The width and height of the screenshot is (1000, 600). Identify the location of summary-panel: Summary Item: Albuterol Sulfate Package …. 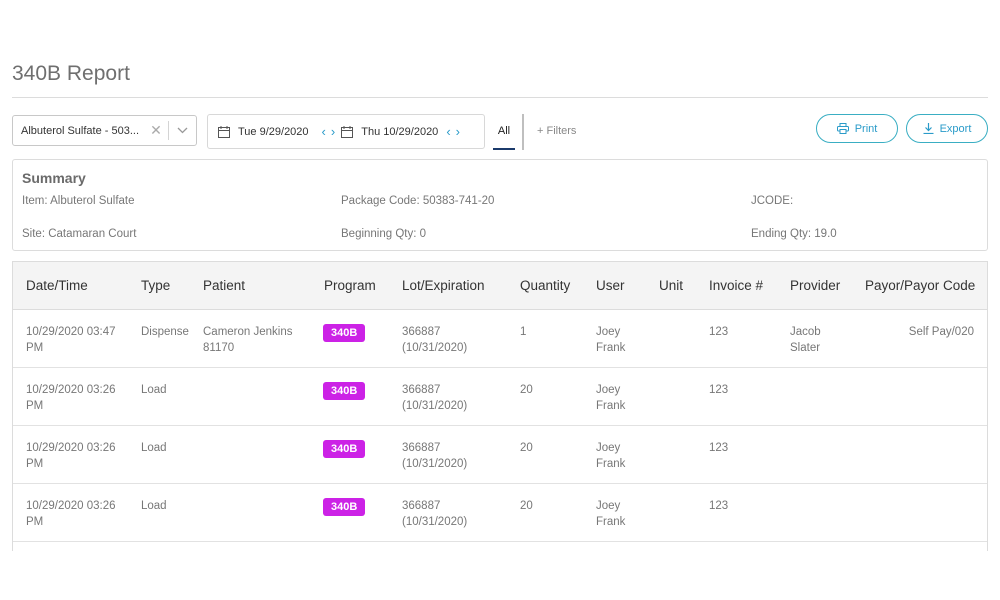
(500, 205).